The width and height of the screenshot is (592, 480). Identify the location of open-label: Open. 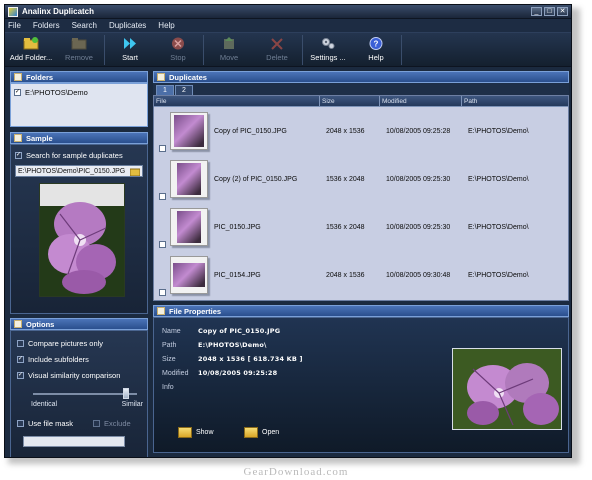
(271, 432).